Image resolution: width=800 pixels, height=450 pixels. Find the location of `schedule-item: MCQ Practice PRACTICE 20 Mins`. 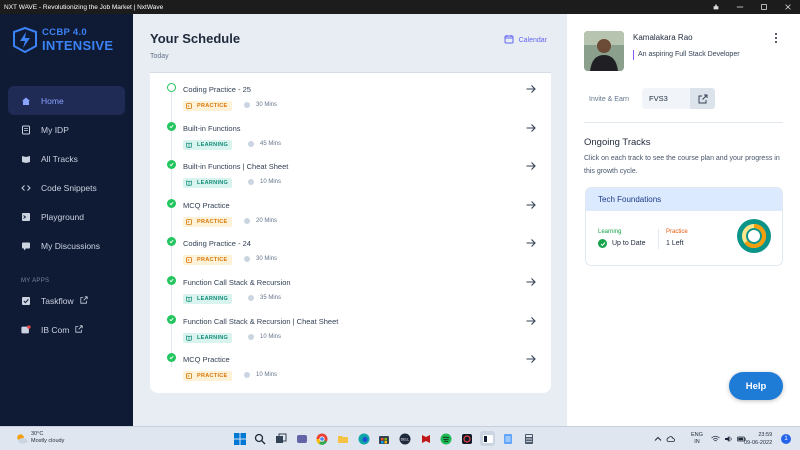

schedule-item: MCQ Practice PRACTICE 20 Mins is located at coordinates (350, 212).